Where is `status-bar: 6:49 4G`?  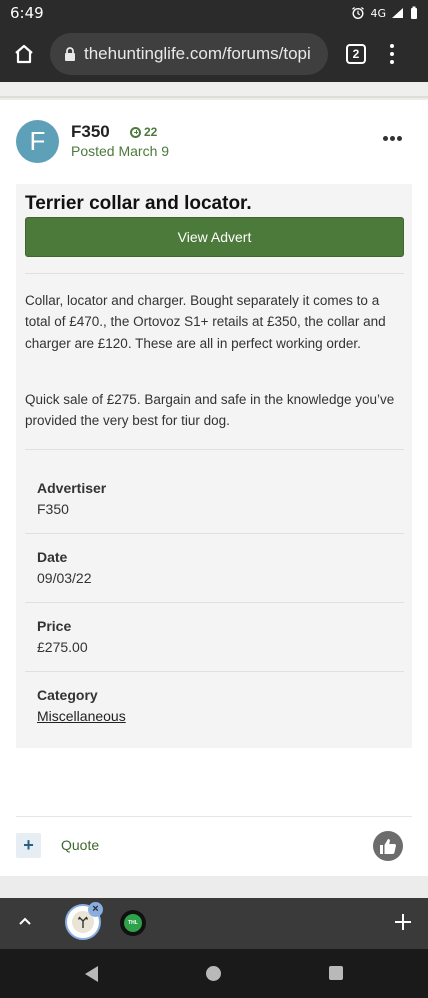
status-bar: 6:49 4G is located at coordinates (214, 13).